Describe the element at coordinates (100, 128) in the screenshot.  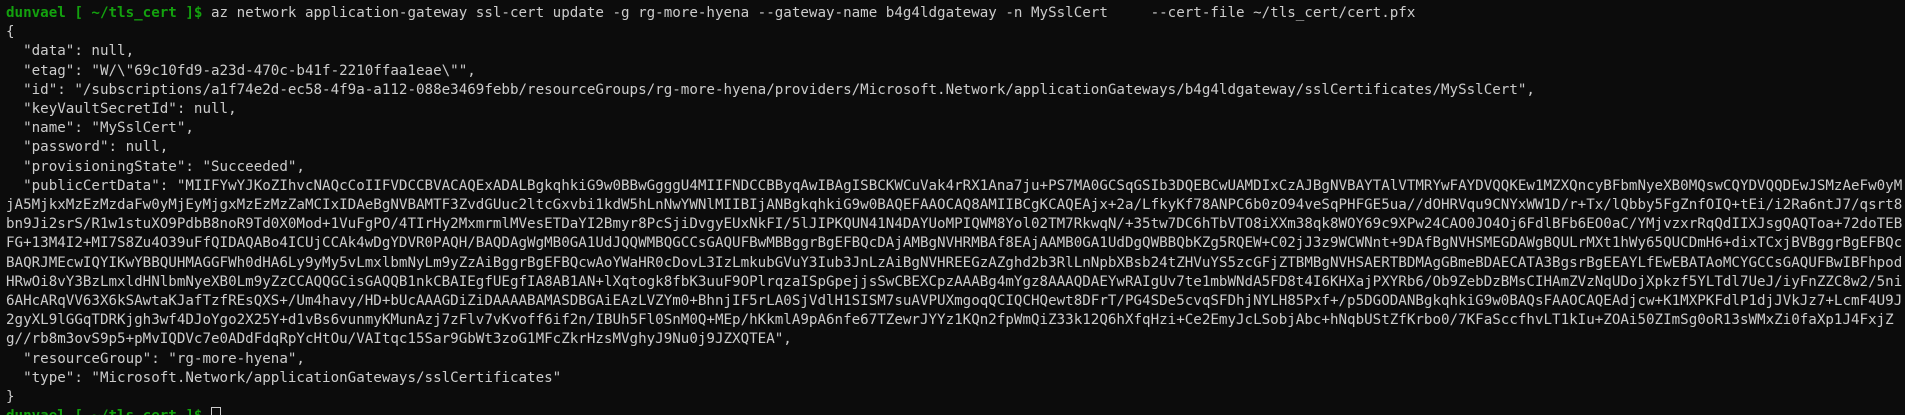
I see `output-name: "name": "MySslCert",` at that location.